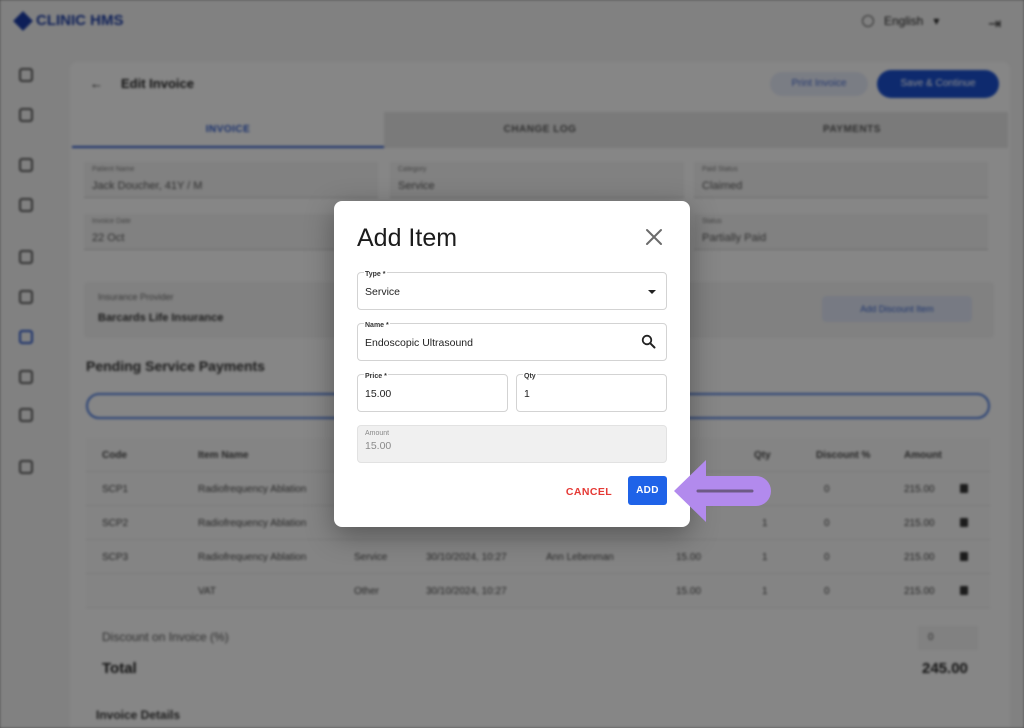 This screenshot has width=1024, height=728. What do you see at coordinates (512, 444) in the screenshot?
I see `amount-field: Amount 15.00` at bounding box center [512, 444].